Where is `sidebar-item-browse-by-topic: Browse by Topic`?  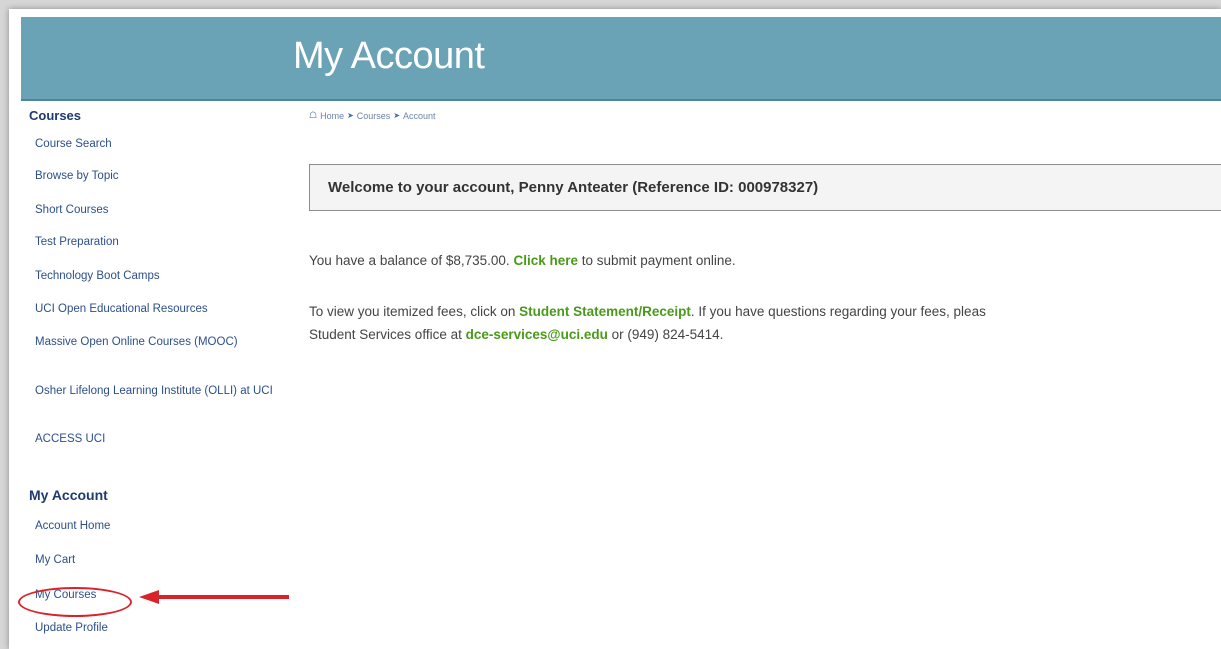 sidebar-item-browse-by-topic: Browse by Topic is located at coordinates (159, 176).